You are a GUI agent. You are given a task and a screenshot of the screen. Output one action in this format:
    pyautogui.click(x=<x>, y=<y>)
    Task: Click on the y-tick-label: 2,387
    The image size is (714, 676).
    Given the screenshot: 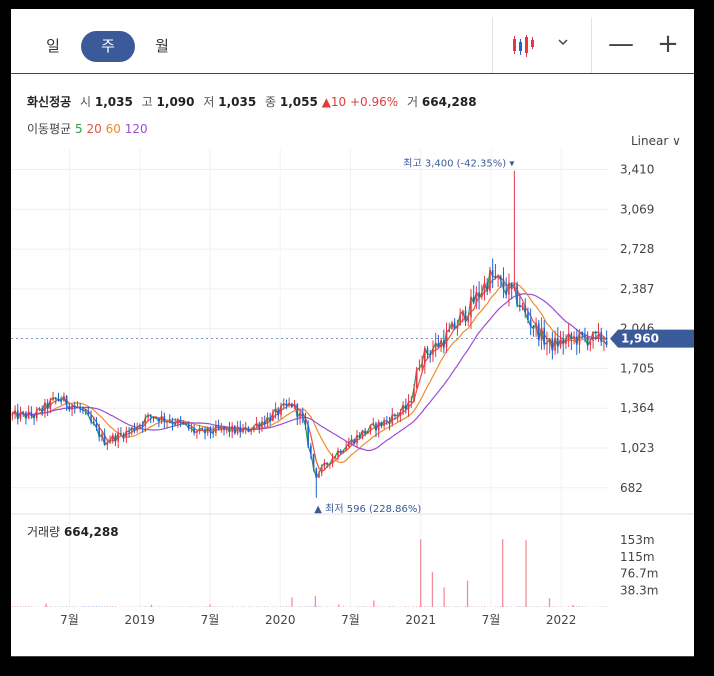 What is the action you would take?
    pyautogui.click(x=637, y=289)
    